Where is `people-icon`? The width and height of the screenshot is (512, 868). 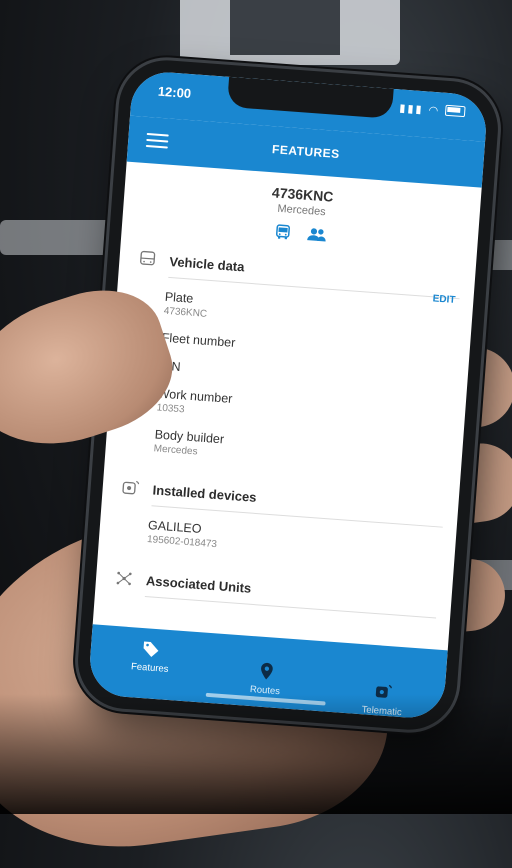 people-icon is located at coordinates (316, 234).